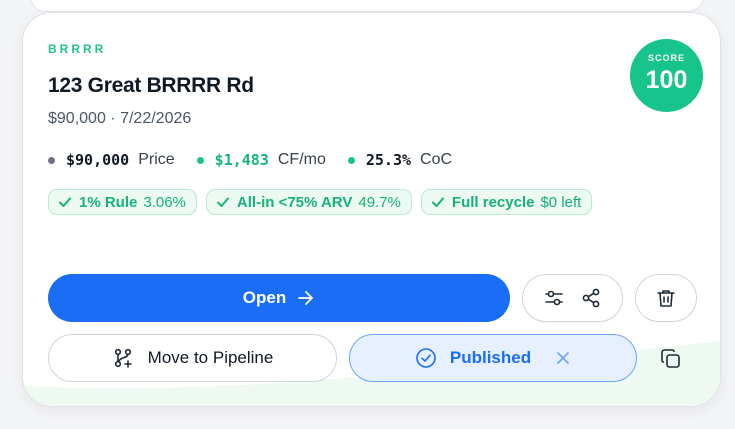  Describe the element at coordinates (294, 202) in the screenshot. I see `rule-name: All-in <75% ARV` at that location.